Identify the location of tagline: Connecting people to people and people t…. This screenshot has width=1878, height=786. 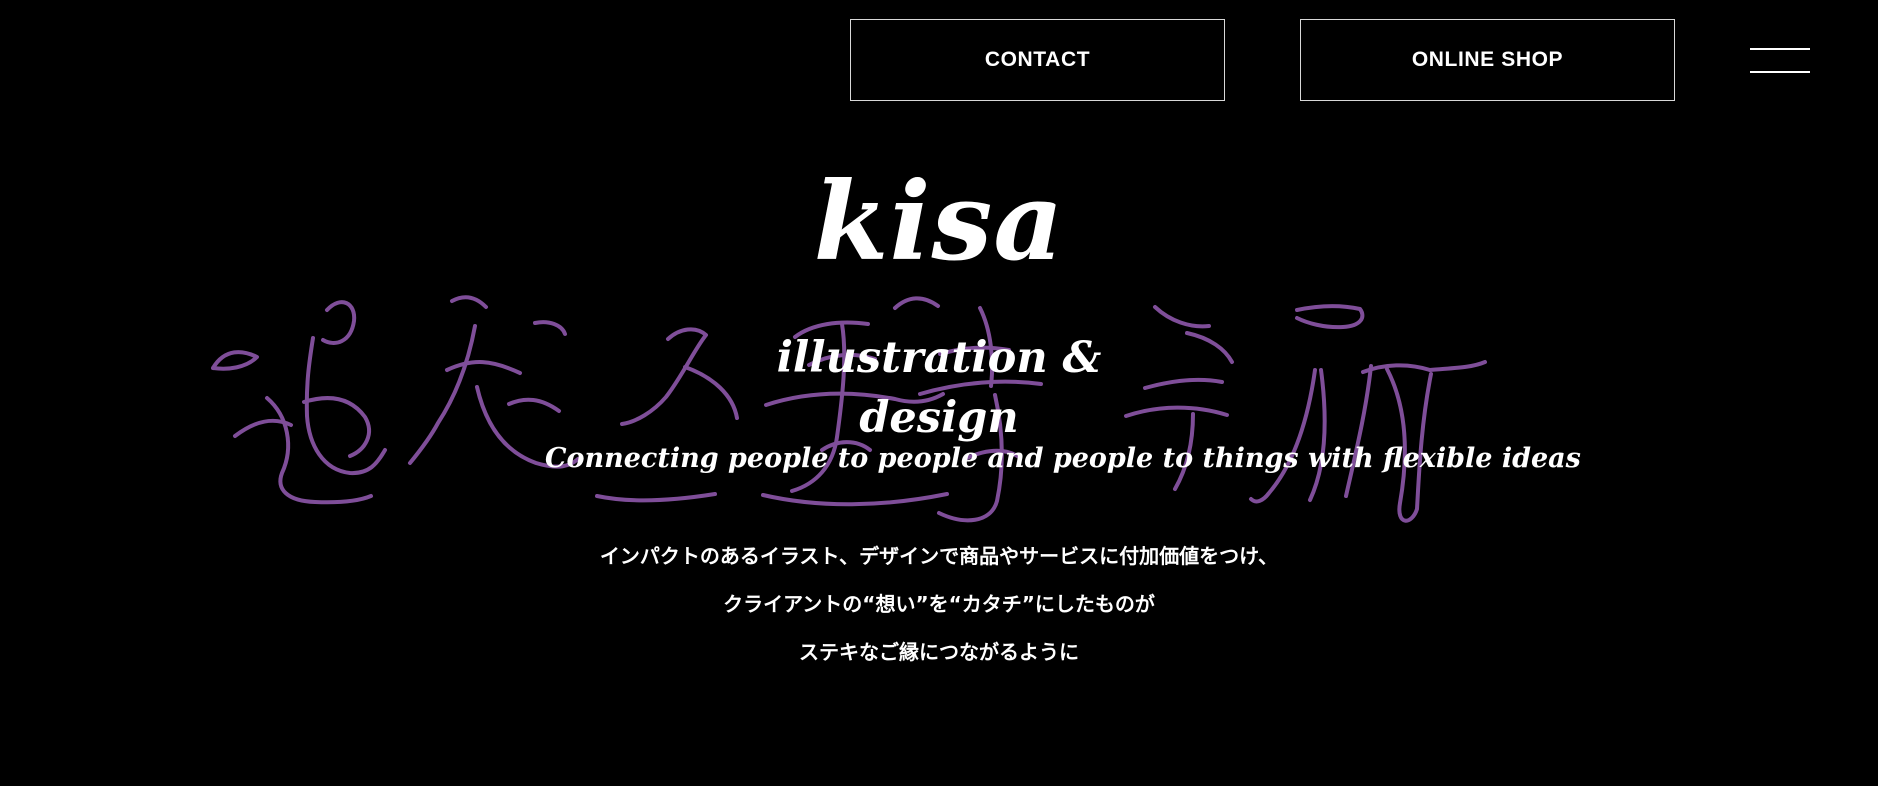
(1063, 458).